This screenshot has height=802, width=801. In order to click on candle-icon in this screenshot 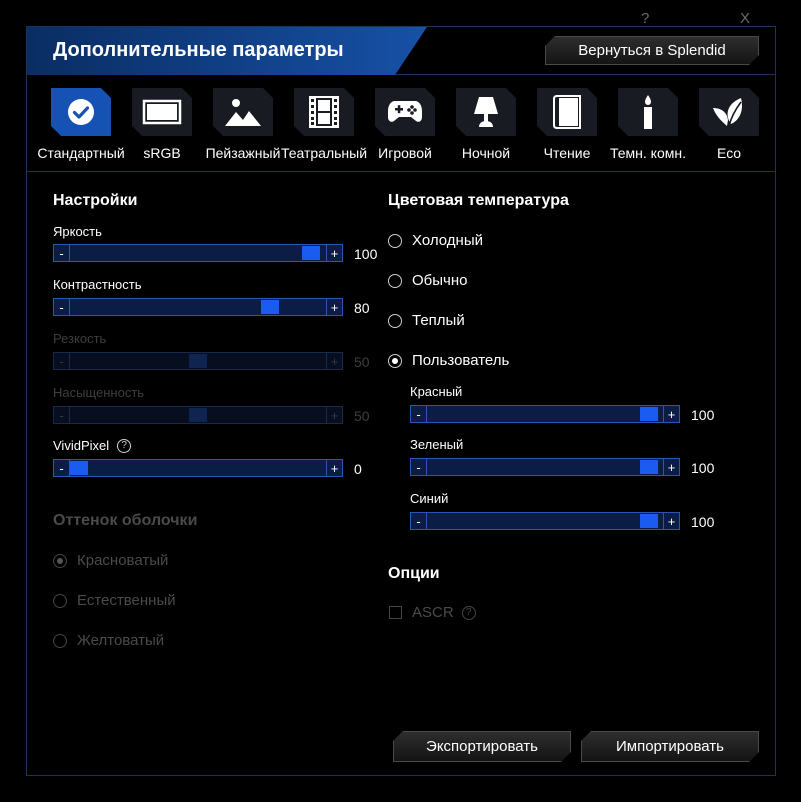, I will do `click(648, 112)`.